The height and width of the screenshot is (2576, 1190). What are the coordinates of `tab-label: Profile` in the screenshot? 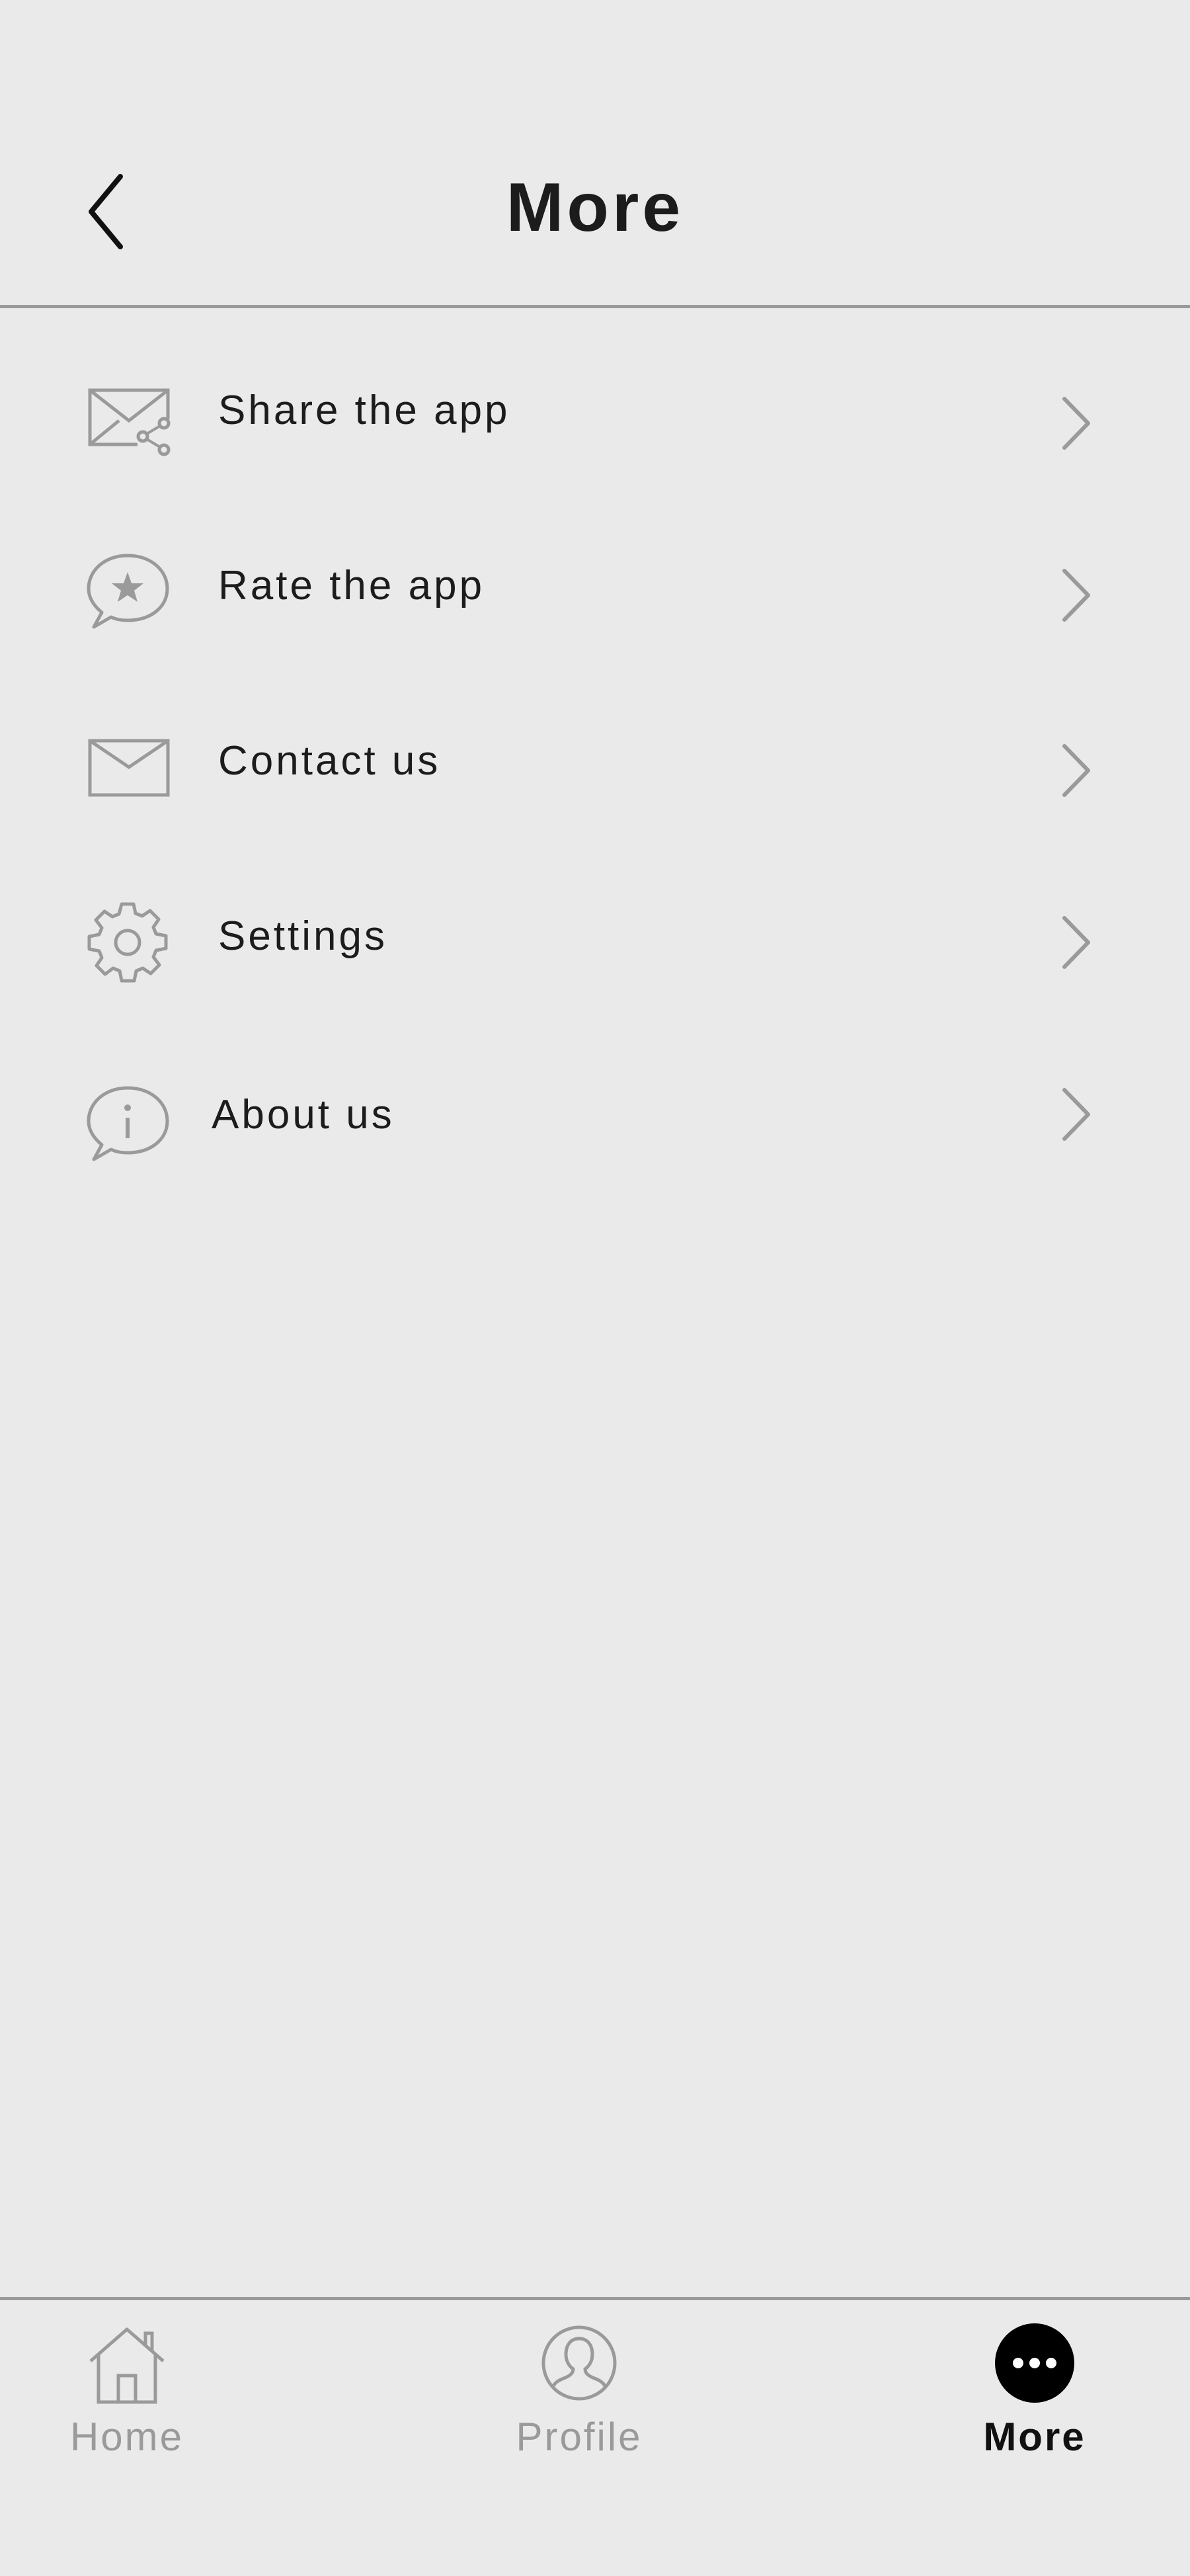 It's located at (579, 2437).